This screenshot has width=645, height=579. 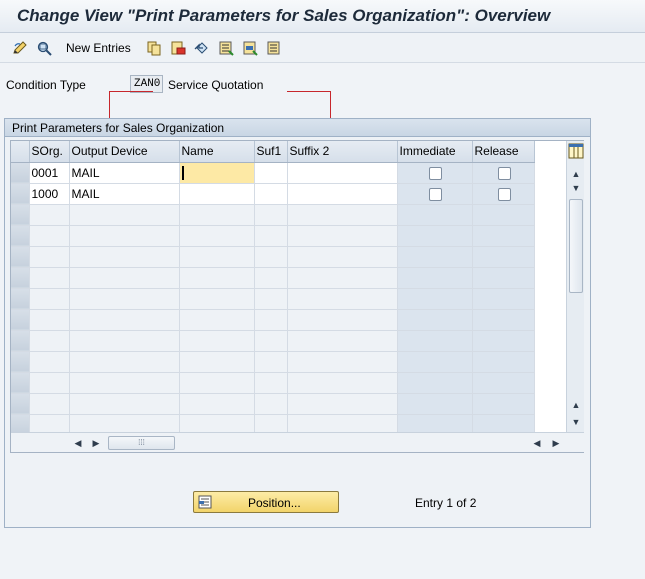 I want to click on entry-count: Entry 1 of 2, so click(x=446, y=503).